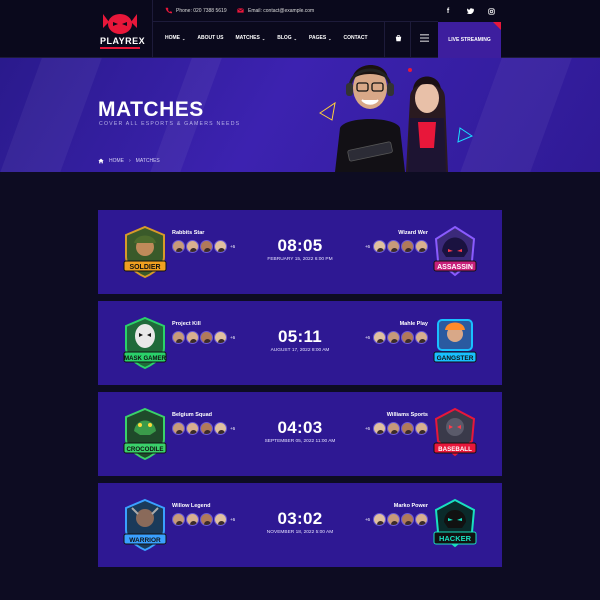  I want to click on gamers-image, so click(396, 118).